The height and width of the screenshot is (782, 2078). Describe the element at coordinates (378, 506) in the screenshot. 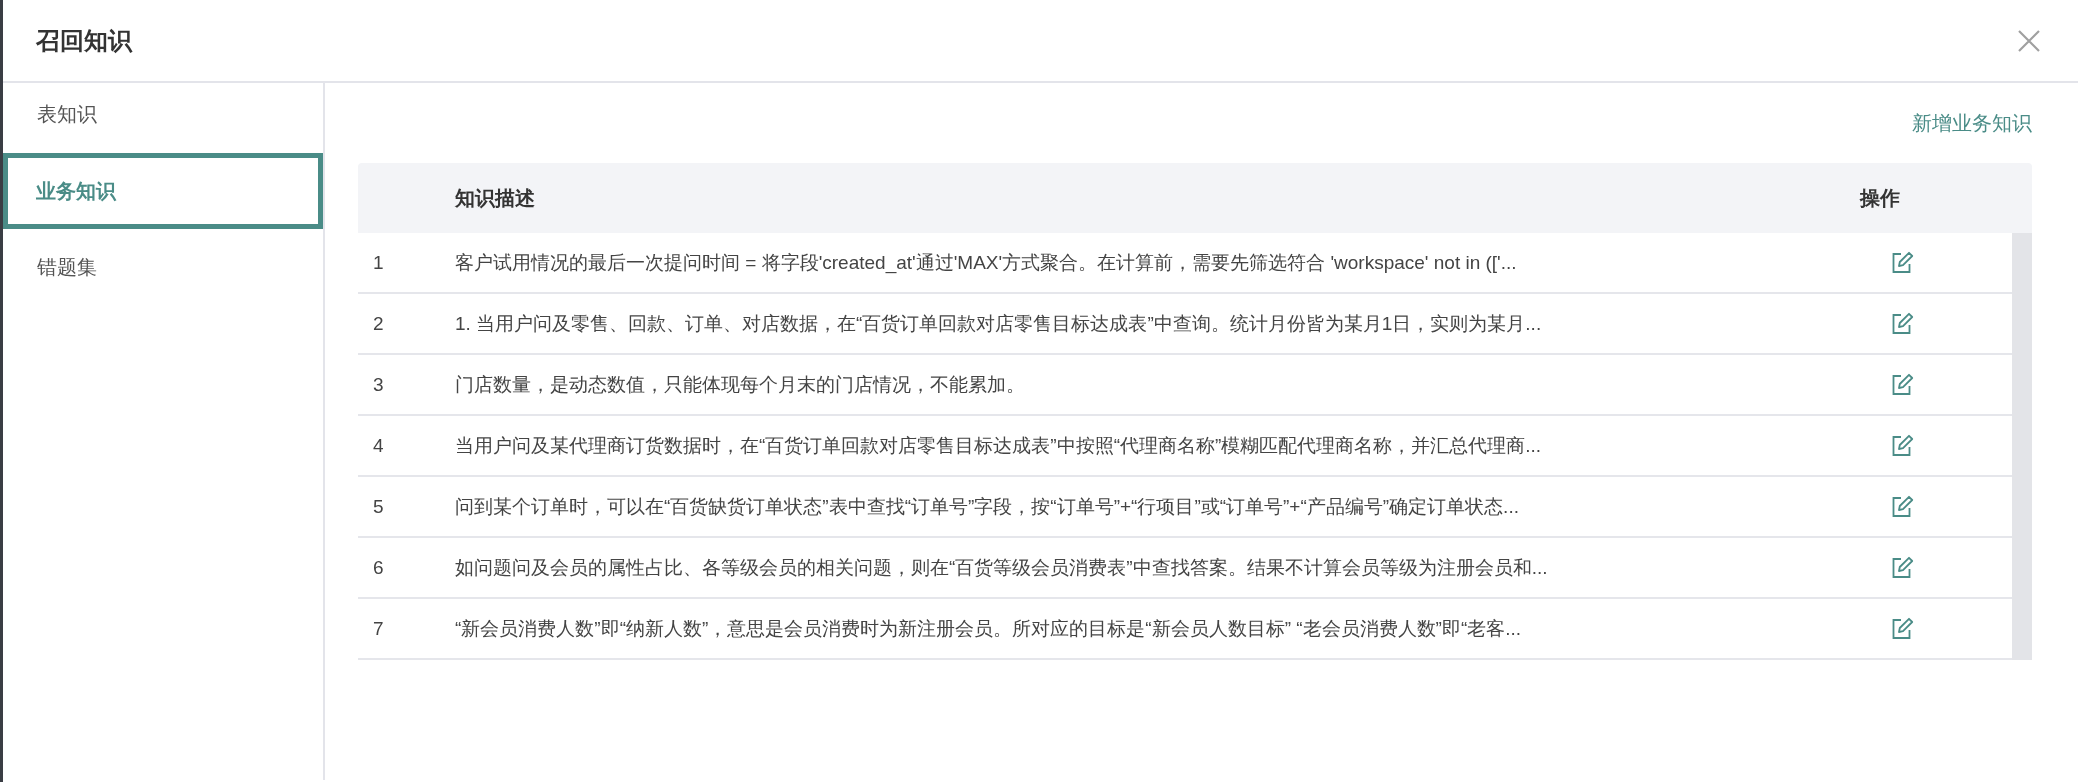

I see `table-cell-text: 5` at that location.